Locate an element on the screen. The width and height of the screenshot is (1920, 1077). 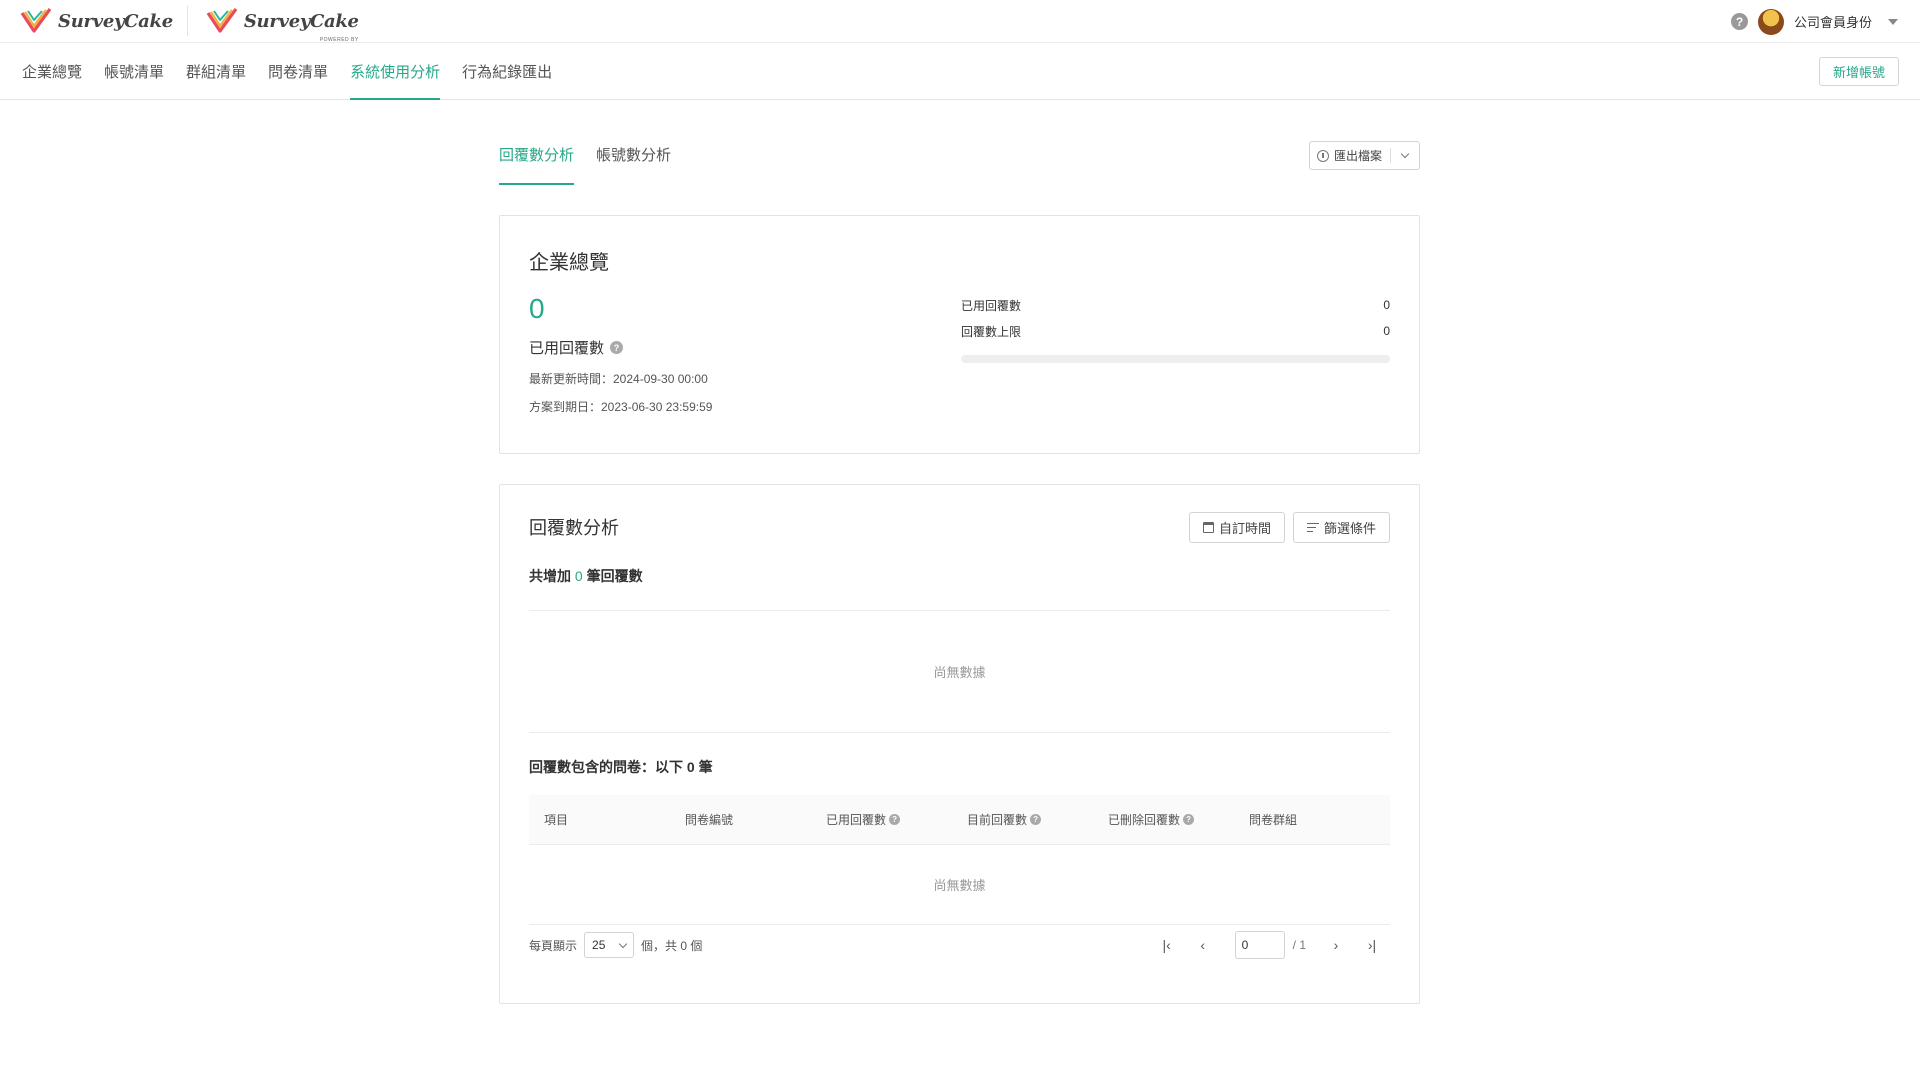
filter-conditions-button: 篩選條件 is located at coordinates (1341, 527).